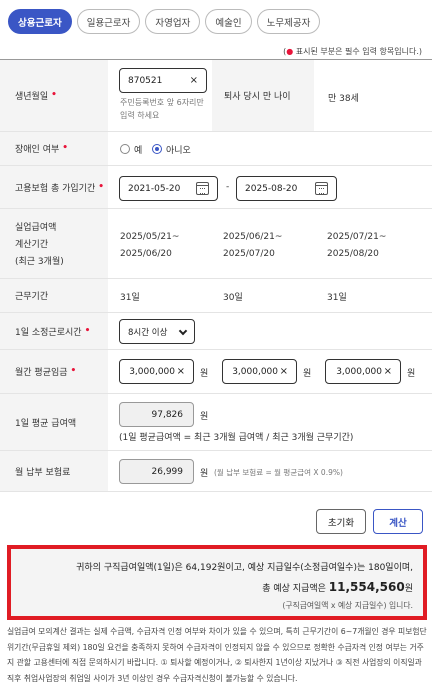 This screenshot has height=690, width=432. I want to click on wage-unit-2: 원, so click(307, 374).